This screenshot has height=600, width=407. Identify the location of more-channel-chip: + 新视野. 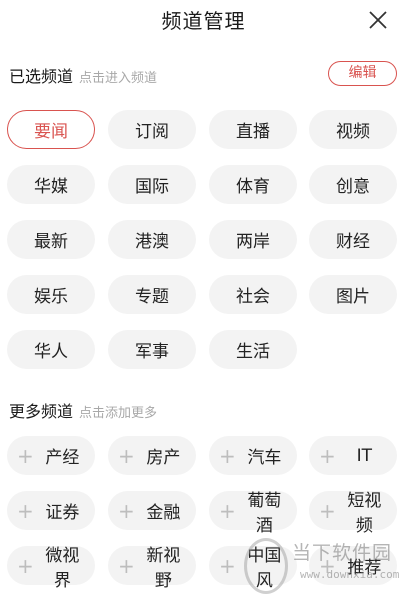
(152, 568).